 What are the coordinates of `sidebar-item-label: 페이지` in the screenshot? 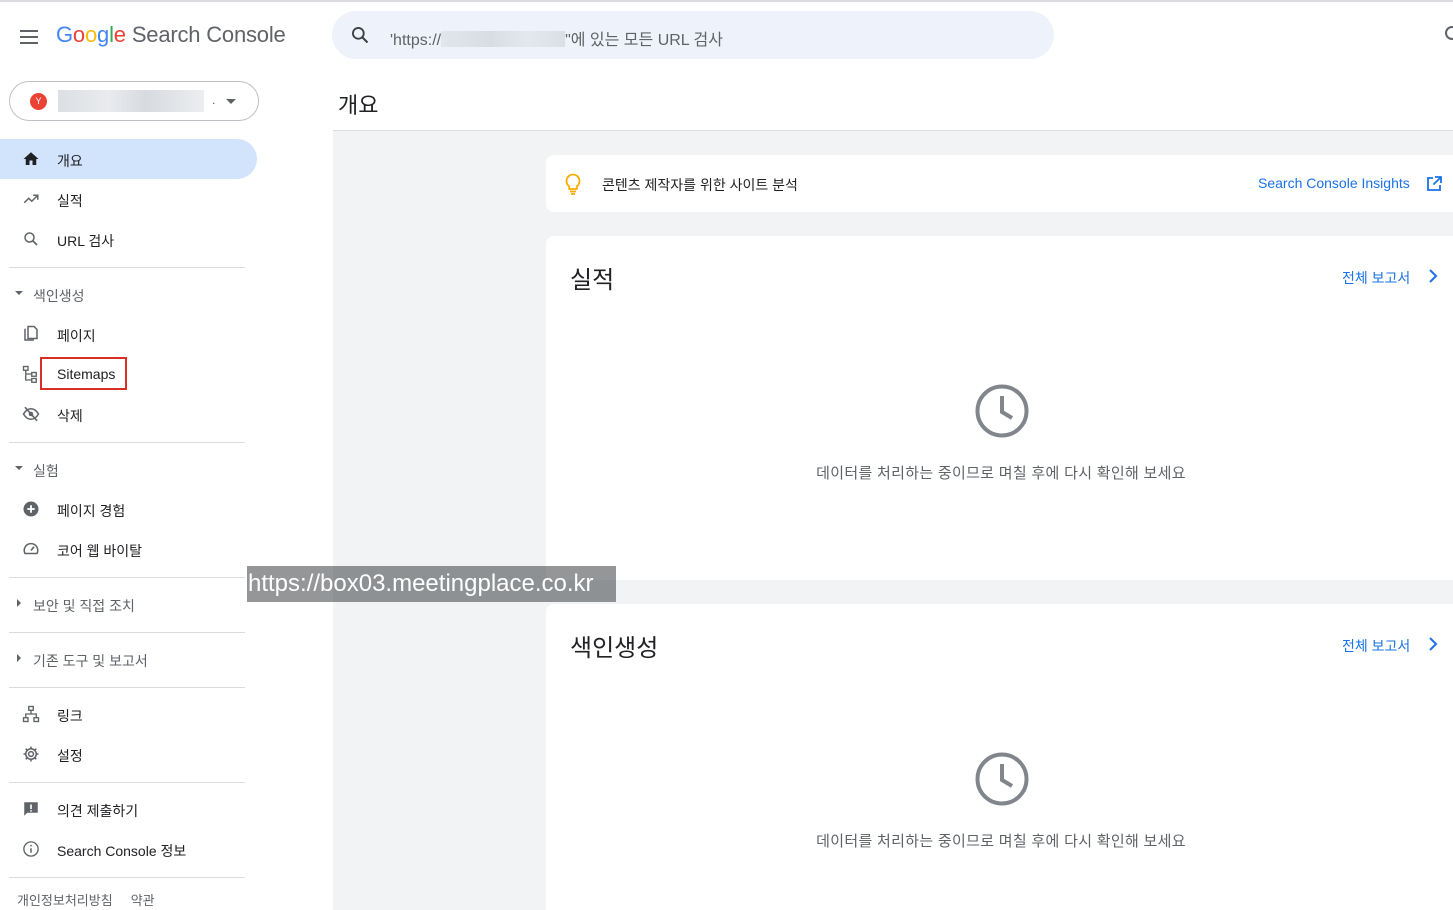 It's located at (76, 336).